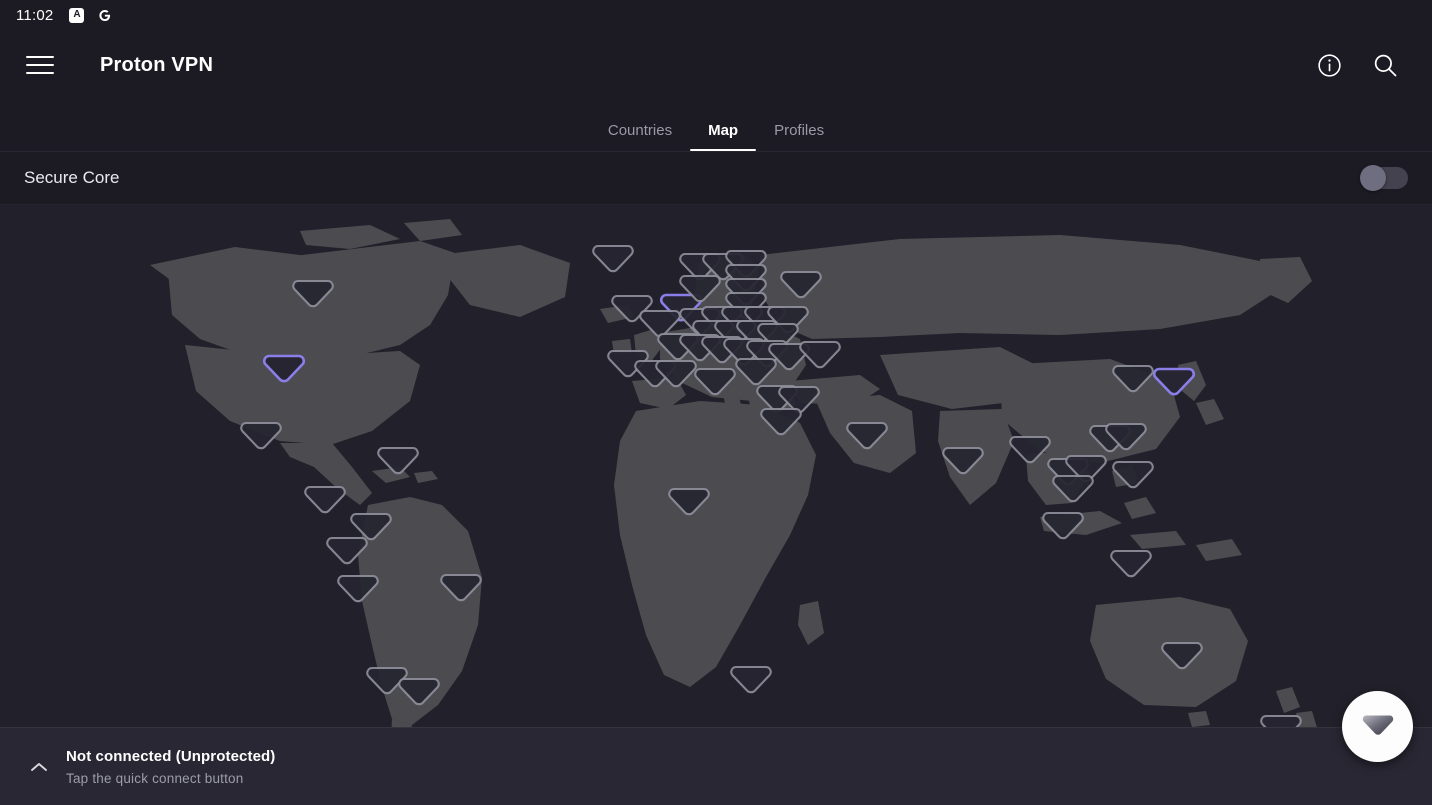  Describe the element at coordinates (723, 137) in the screenshot. I see `tab-map: Map` at that location.